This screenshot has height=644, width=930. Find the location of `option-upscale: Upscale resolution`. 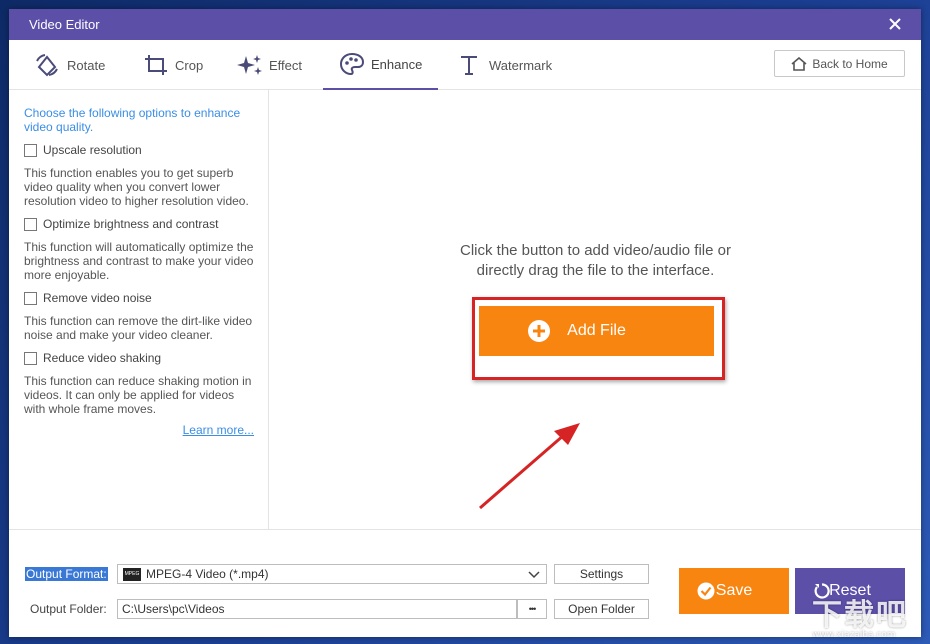

option-upscale: Upscale resolution is located at coordinates (139, 150).